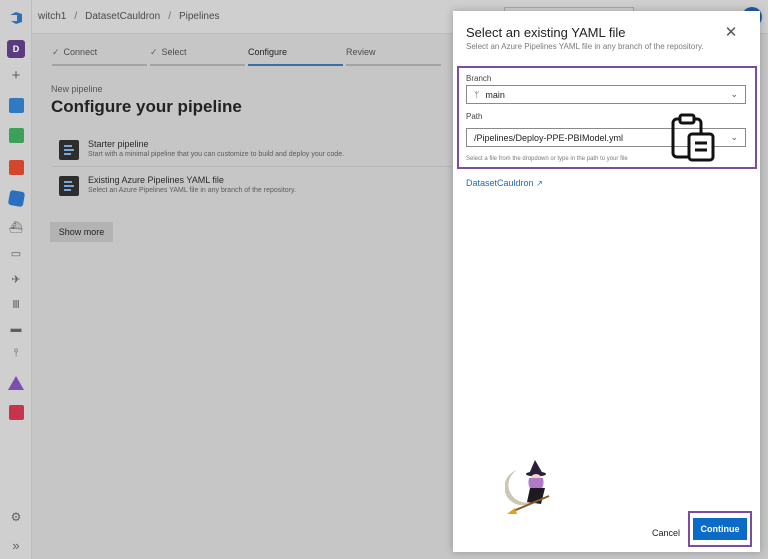 This screenshot has width=768, height=559. I want to click on breadcrumb-project: DatasetCauldron, so click(122, 16).